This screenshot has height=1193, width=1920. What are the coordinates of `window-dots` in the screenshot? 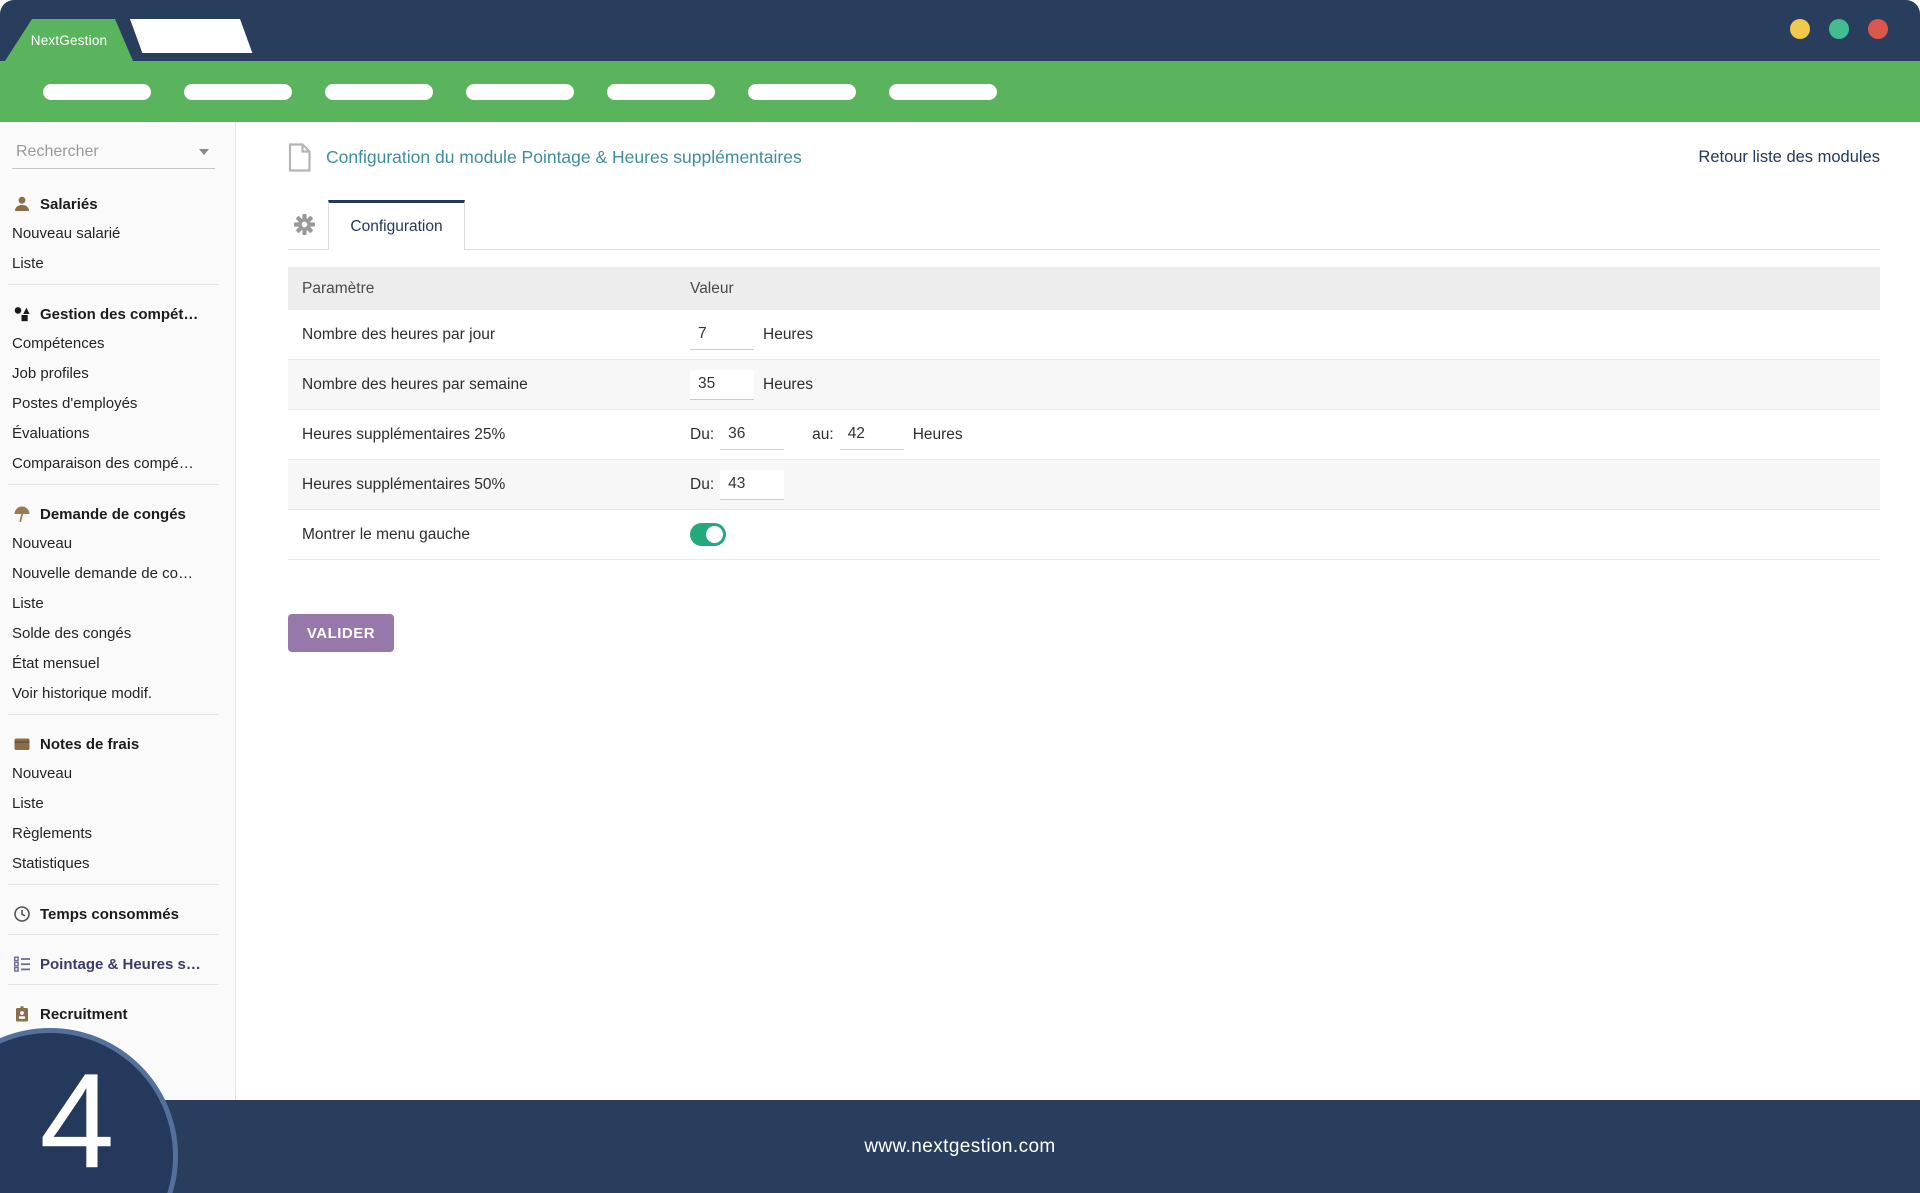 It's located at (1839, 29).